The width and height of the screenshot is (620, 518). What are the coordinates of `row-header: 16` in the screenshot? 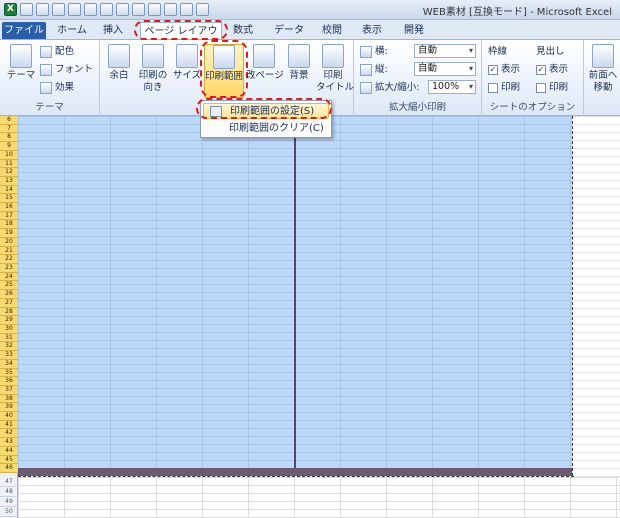 It's located at (9, 207).